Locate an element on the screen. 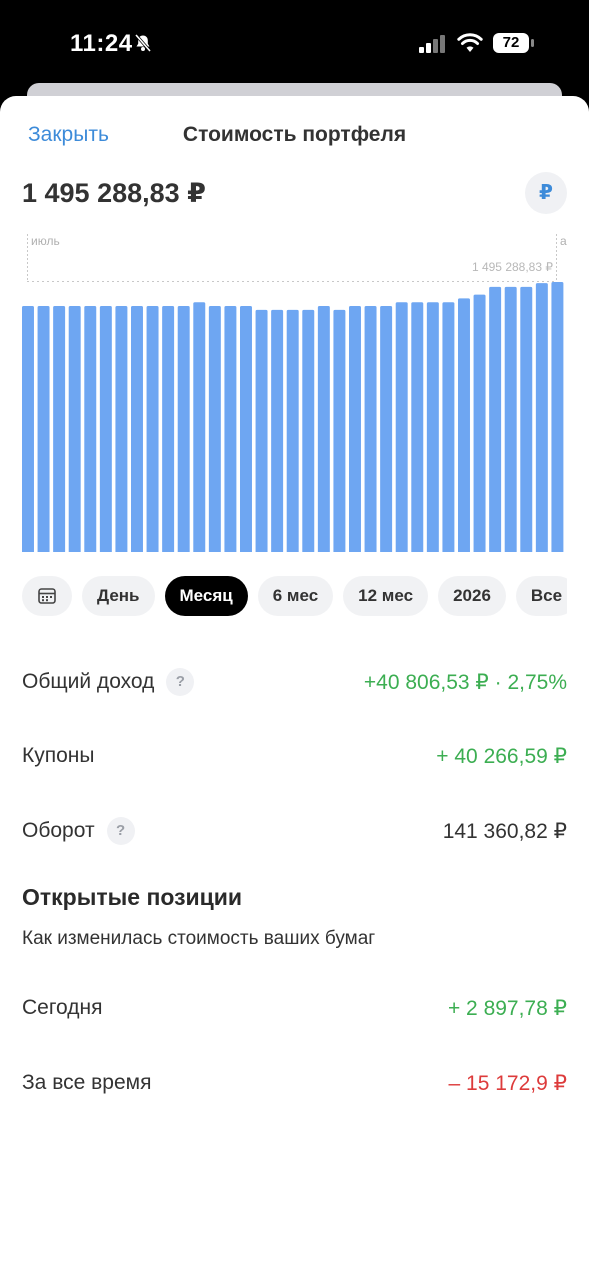 This screenshot has width=589, height=1280. chart-peak-label: 1 495 288,83 ₽ is located at coordinates (512, 267).